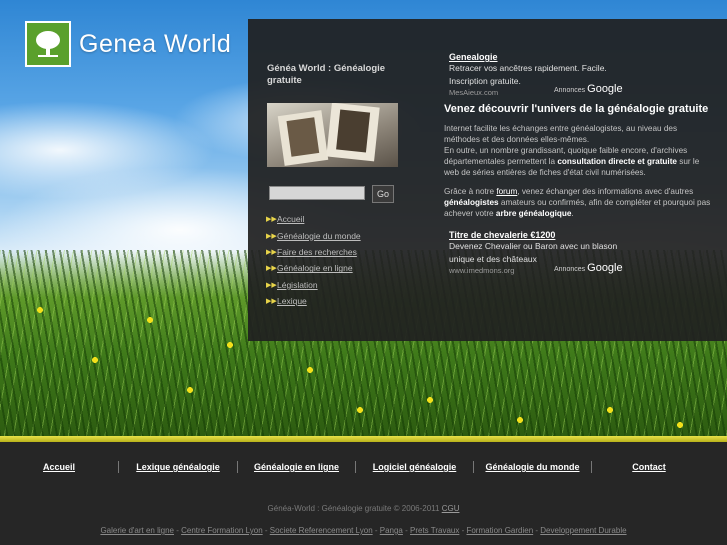  I want to click on side-nav-label: Généalogie en ligne, so click(315, 268).